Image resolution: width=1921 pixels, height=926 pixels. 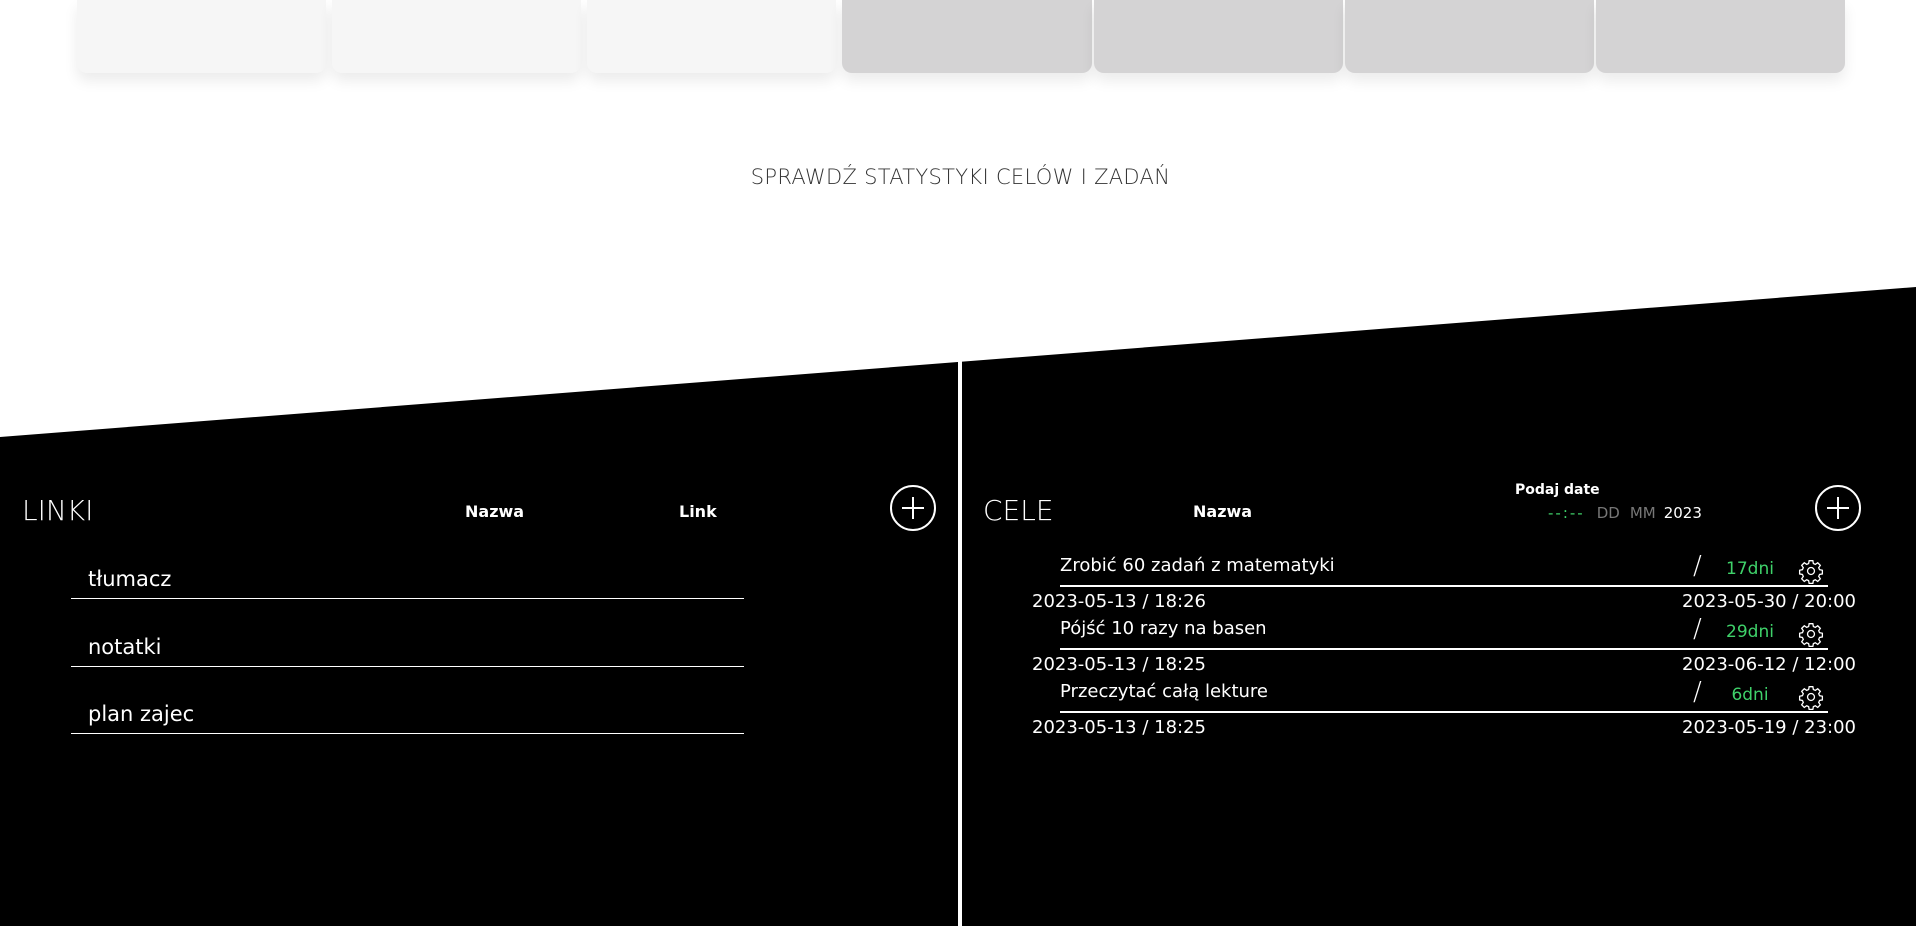 I want to click on goal-start-date: 2023-05-13 / 18:26, so click(x=1119, y=601).